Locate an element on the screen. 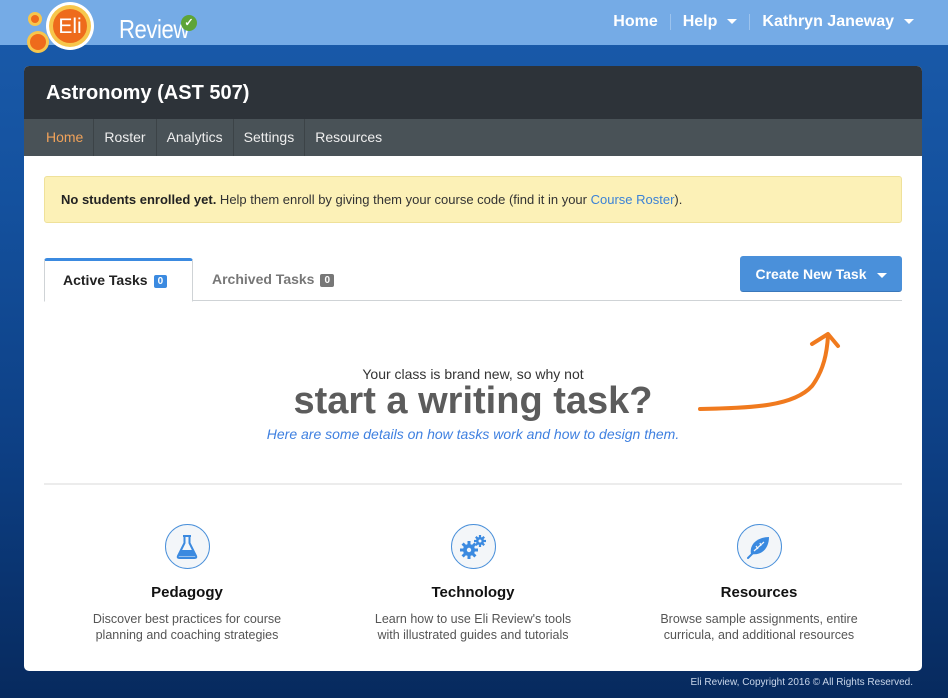 The height and width of the screenshot is (698, 948). tab-label: Active Tasks is located at coordinates (105, 280).